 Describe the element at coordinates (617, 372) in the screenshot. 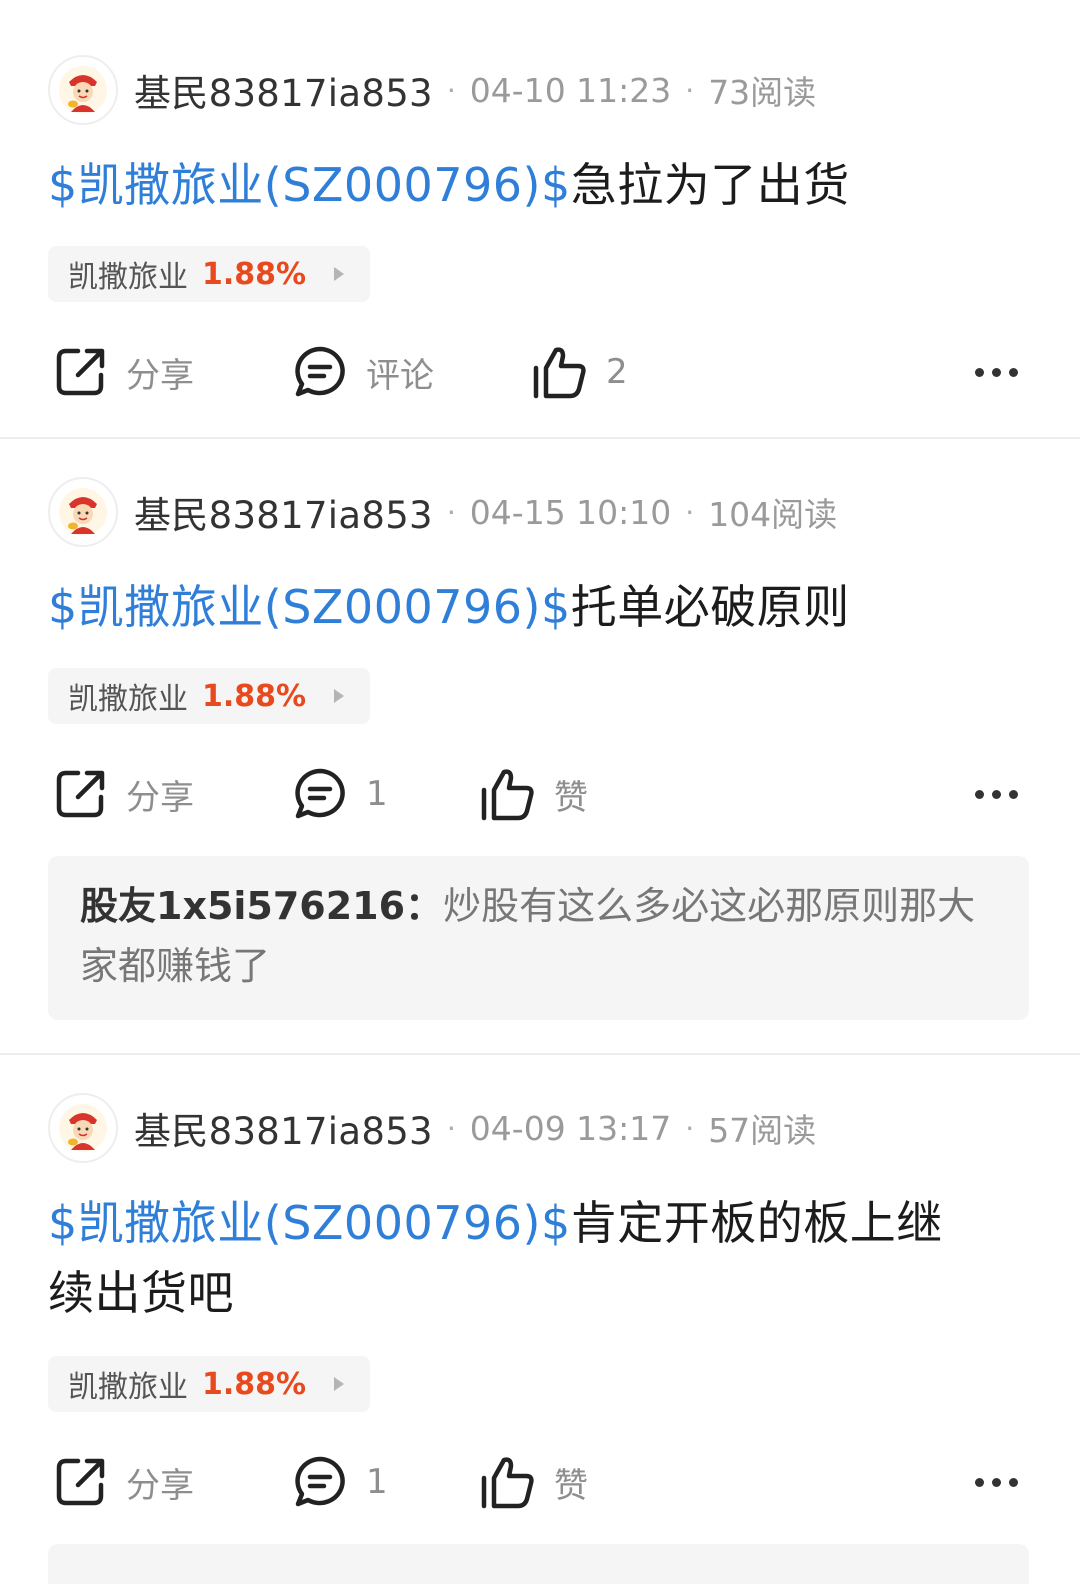

I see `like-count: 2` at that location.